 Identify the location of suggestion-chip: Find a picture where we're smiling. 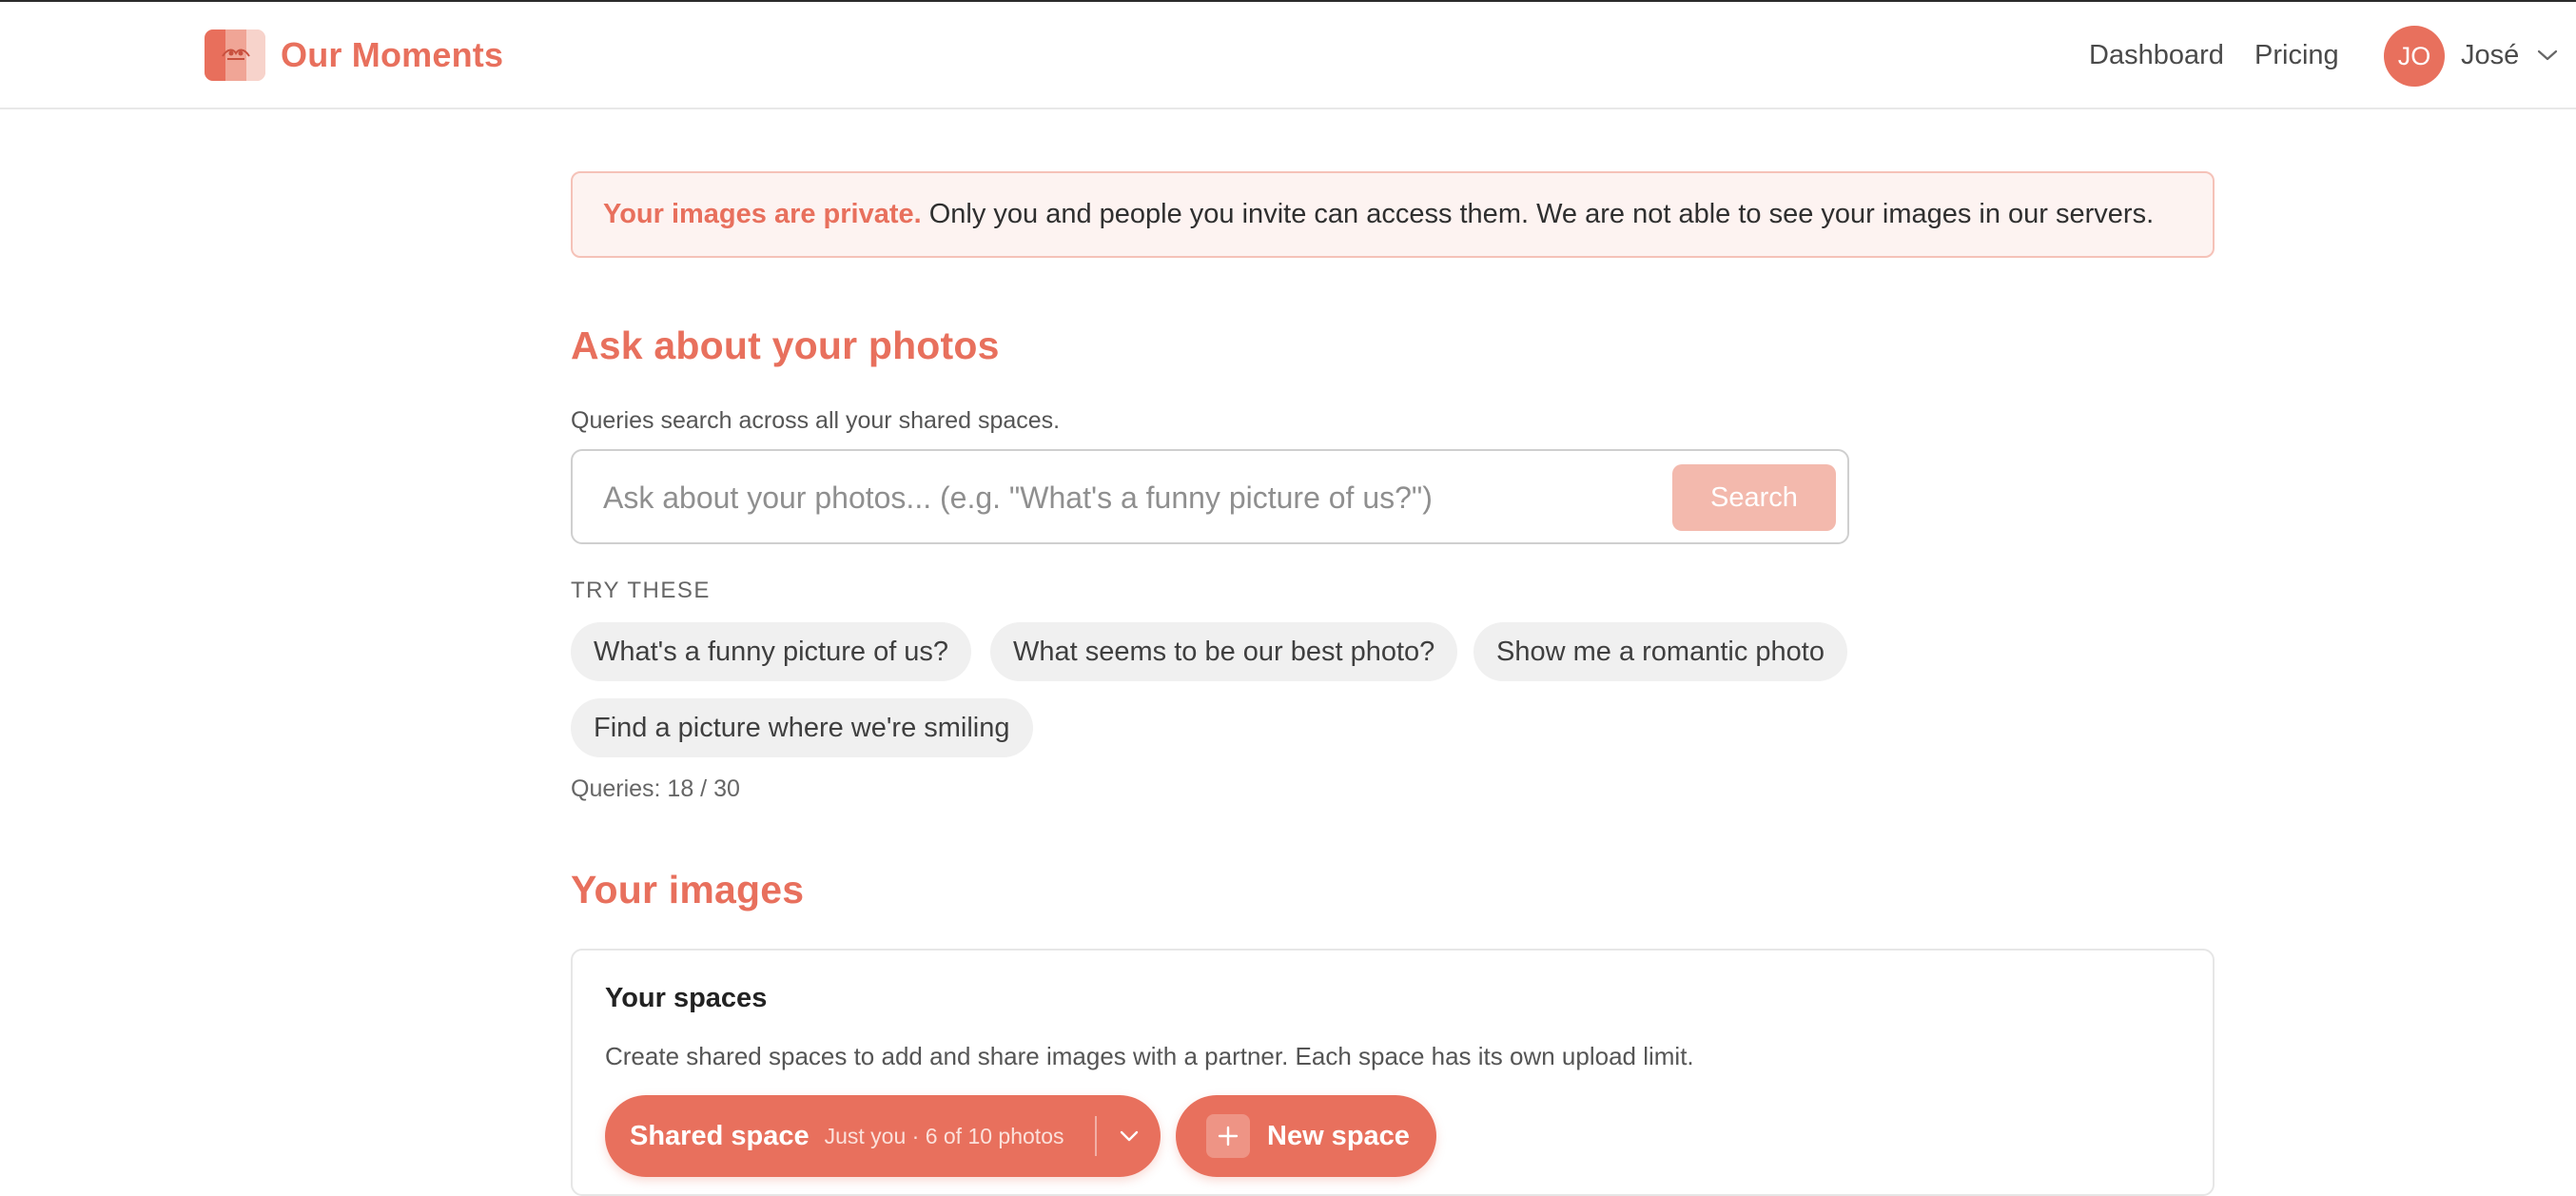
(802, 727).